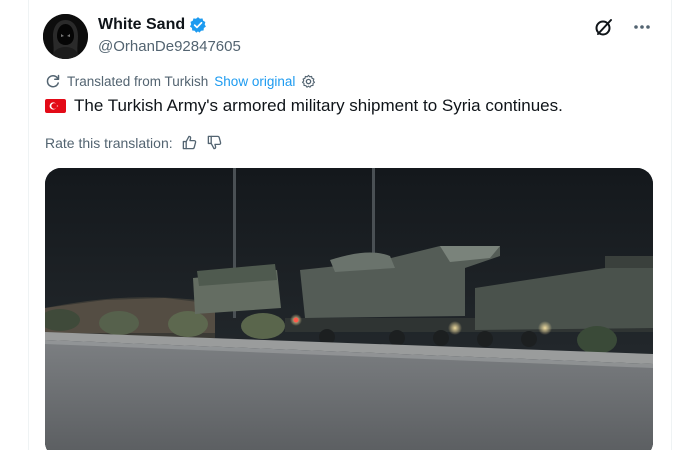 The image size is (700, 450). Describe the element at coordinates (189, 142) in the screenshot. I see `thumbs-up-icon` at that location.